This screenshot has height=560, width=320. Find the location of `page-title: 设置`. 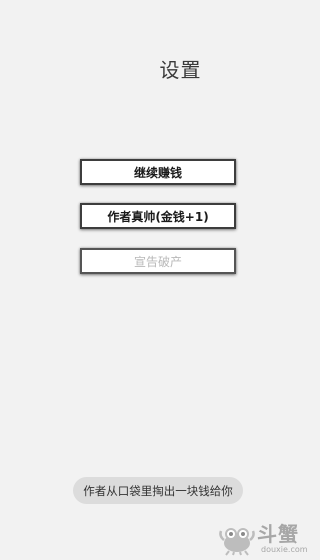

page-title: 设置 is located at coordinates (180, 70).